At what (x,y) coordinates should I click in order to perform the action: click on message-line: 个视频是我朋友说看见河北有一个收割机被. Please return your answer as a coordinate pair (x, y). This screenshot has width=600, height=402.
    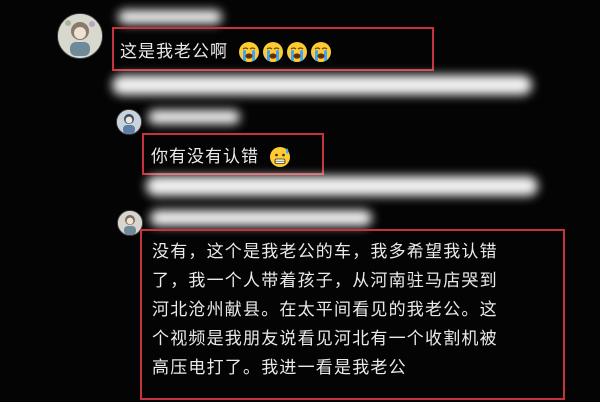
    Looking at the image, I should click on (325, 339).